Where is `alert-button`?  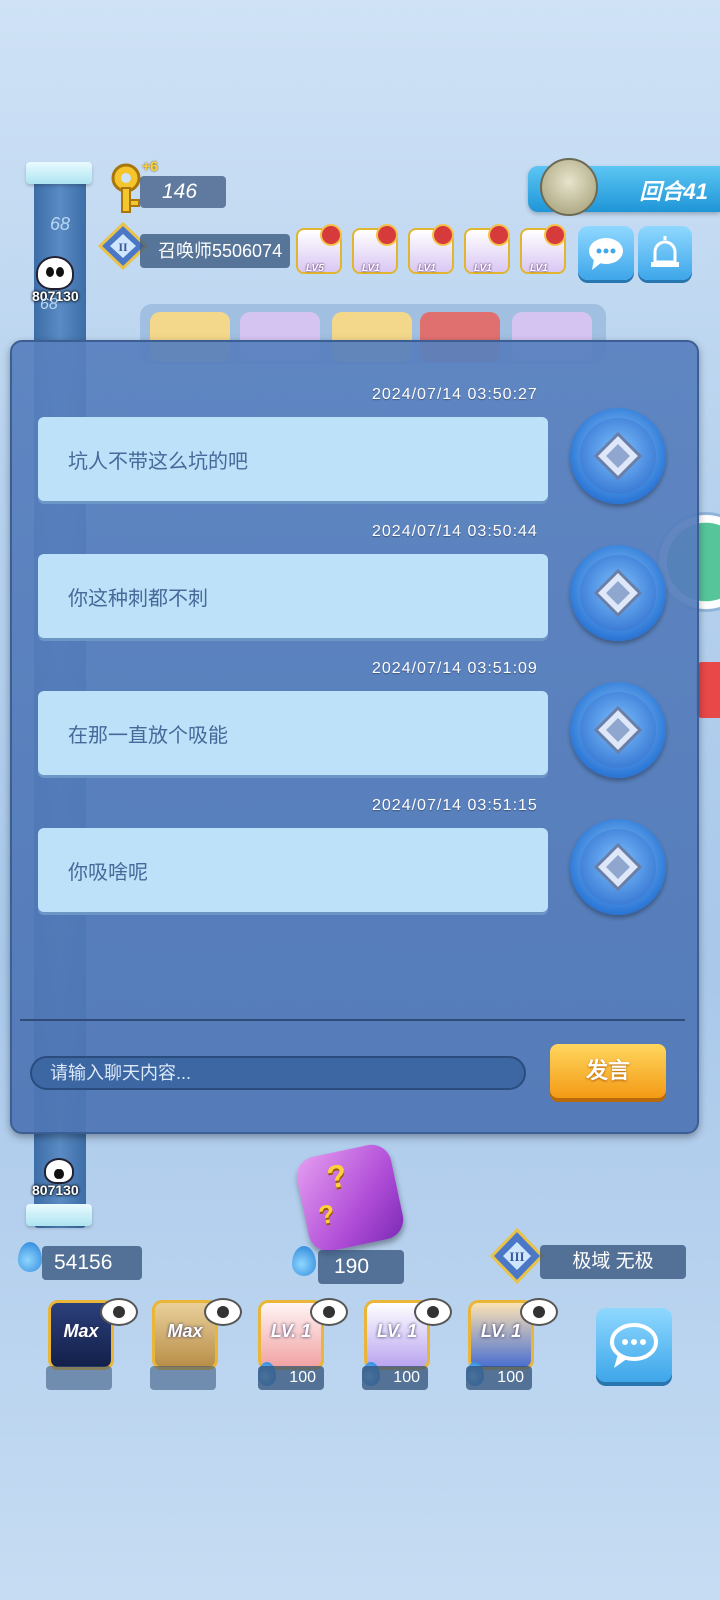 alert-button is located at coordinates (665, 253).